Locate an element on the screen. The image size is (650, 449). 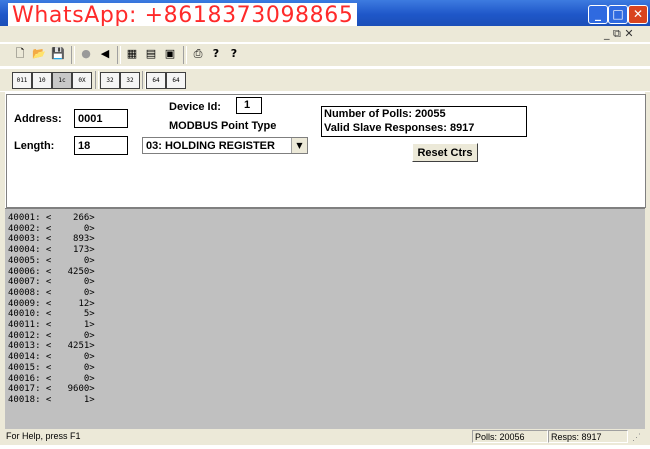
register-row: 40016: < 0> is located at coordinates (51, 378).